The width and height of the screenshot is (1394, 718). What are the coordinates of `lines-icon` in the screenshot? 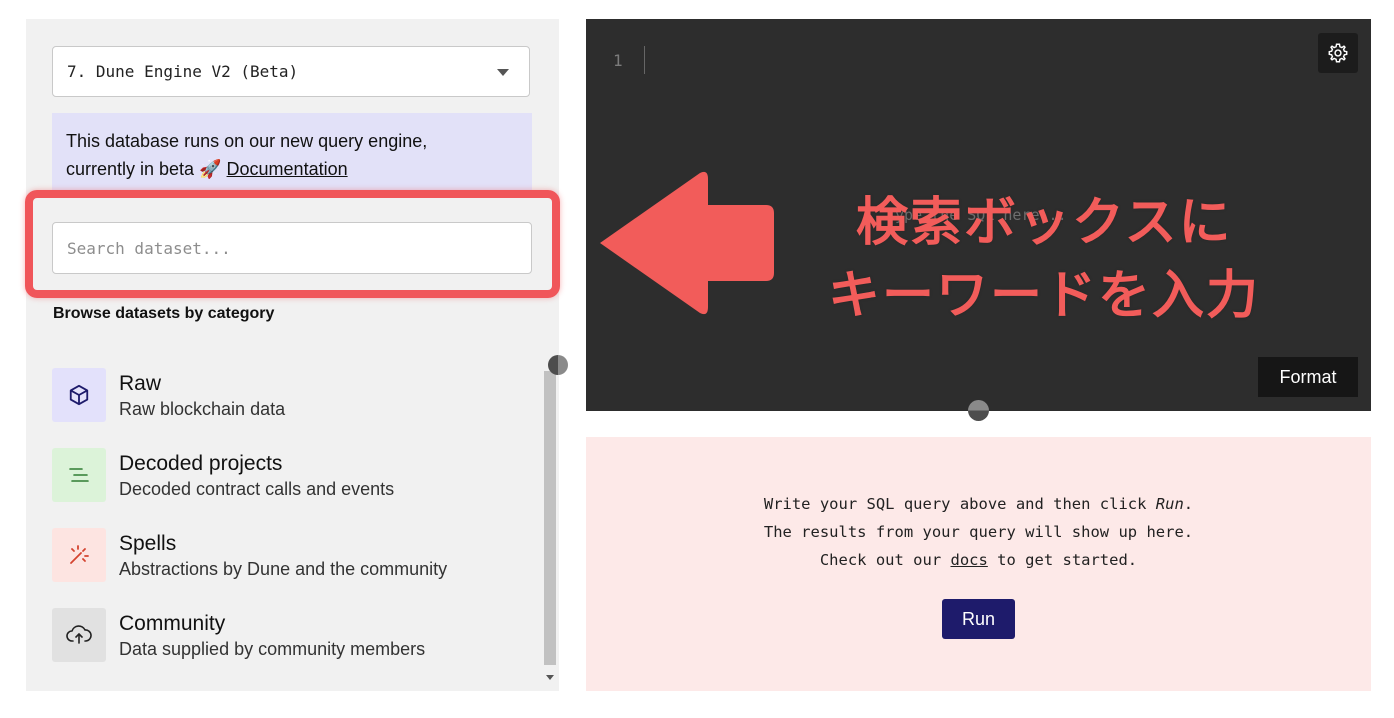 It's located at (79, 475).